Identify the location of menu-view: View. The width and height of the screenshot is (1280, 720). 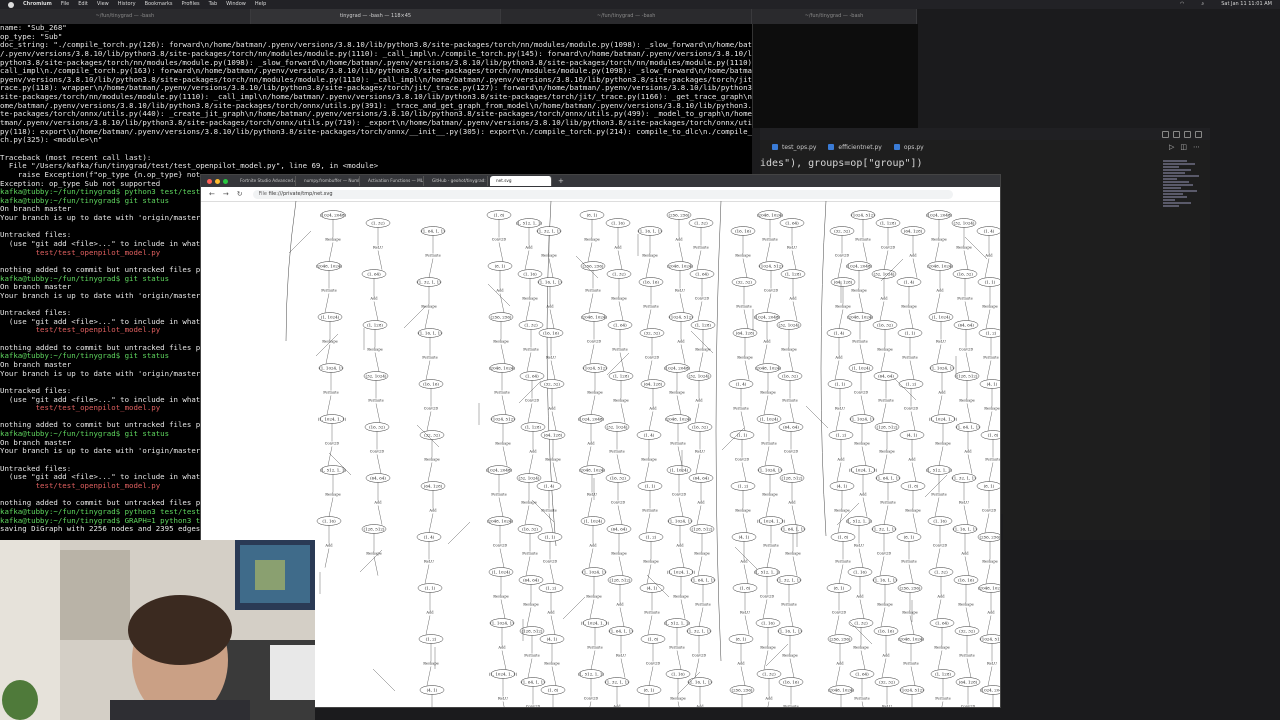
(103, 4).